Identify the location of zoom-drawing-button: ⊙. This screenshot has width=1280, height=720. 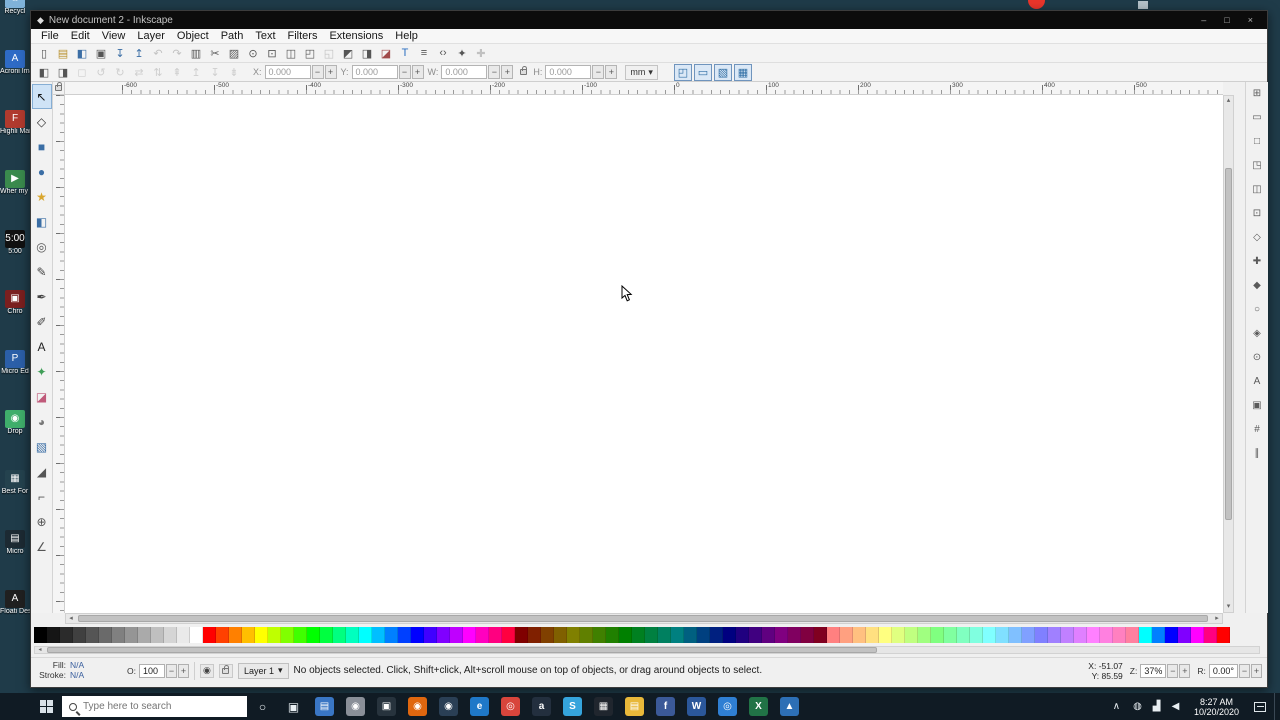
(253, 53).